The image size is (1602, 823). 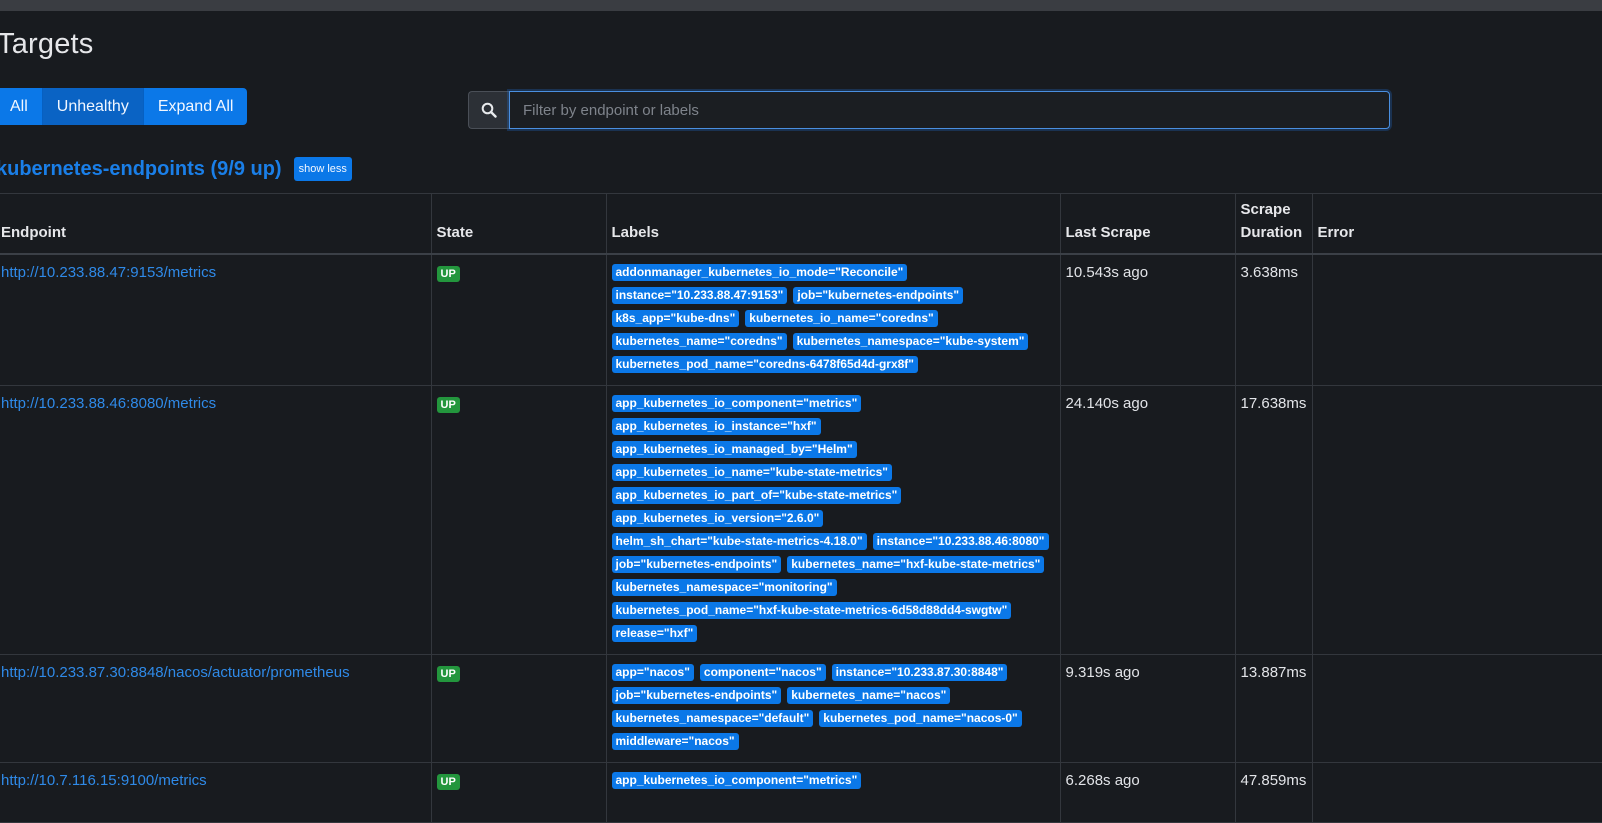 I want to click on endpoint-link: http://10.233.88.47:9153/metrics, so click(x=108, y=272).